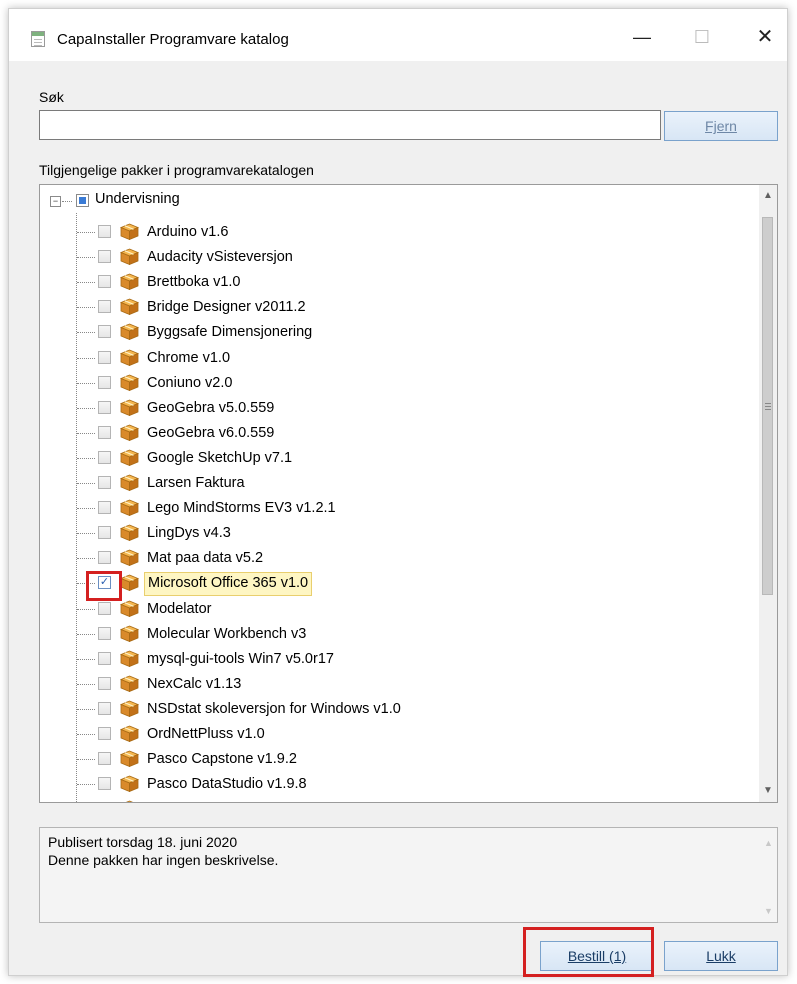  Describe the element at coordinates (194, 282) in the screenshot. I see `package-name: Brettboka v1.0` at that location.